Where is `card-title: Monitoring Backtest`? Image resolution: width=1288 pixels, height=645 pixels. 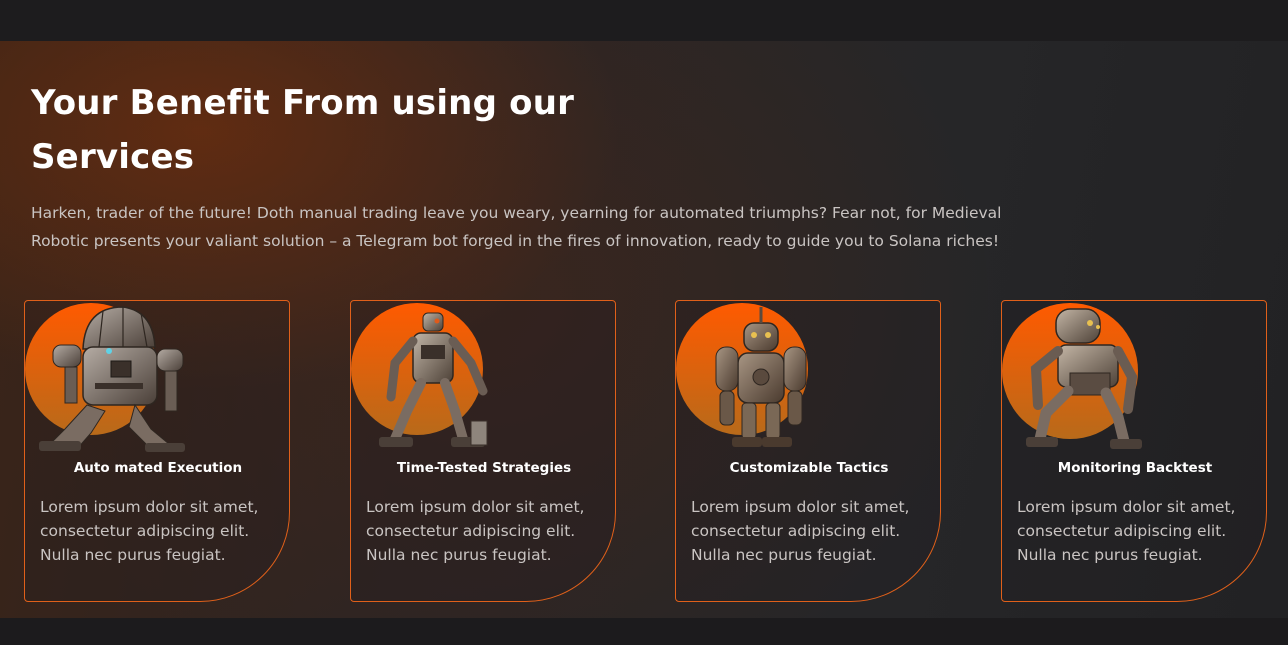 card-title: Monitoring Backtest is located at coordinates (1135, 468).